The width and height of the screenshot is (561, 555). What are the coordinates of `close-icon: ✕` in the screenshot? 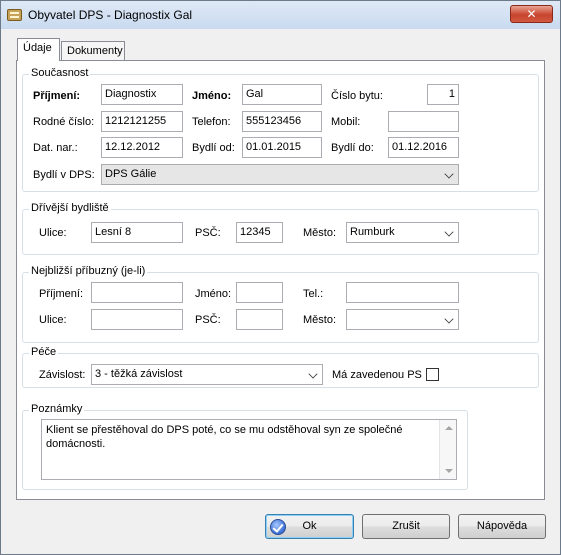 It's located at (531, 14).